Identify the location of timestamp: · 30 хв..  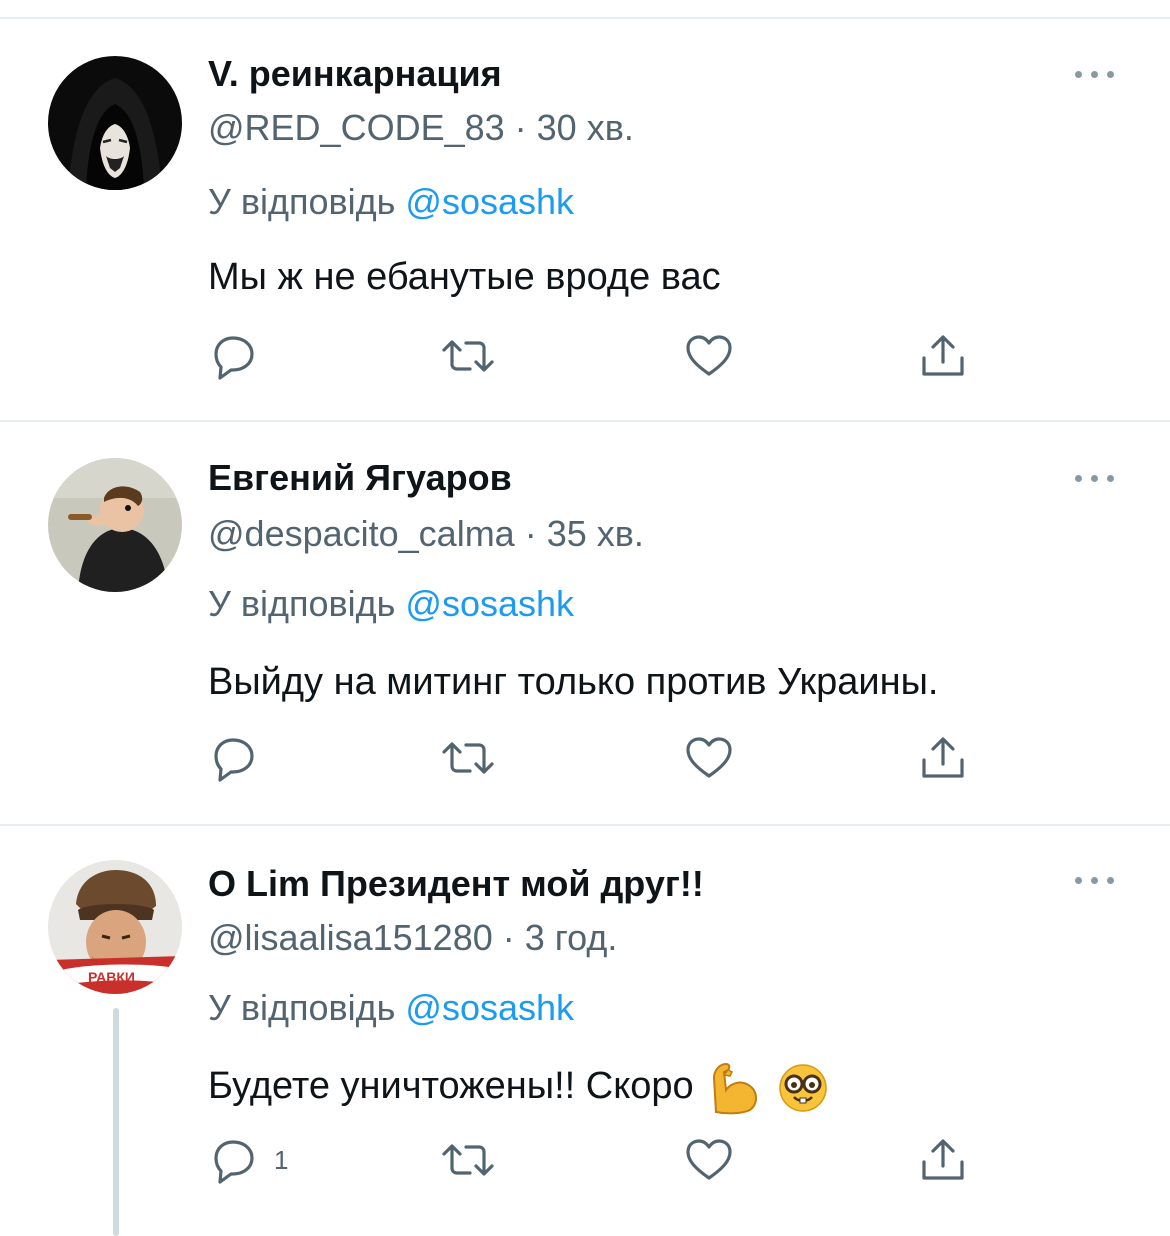
(574, 127).